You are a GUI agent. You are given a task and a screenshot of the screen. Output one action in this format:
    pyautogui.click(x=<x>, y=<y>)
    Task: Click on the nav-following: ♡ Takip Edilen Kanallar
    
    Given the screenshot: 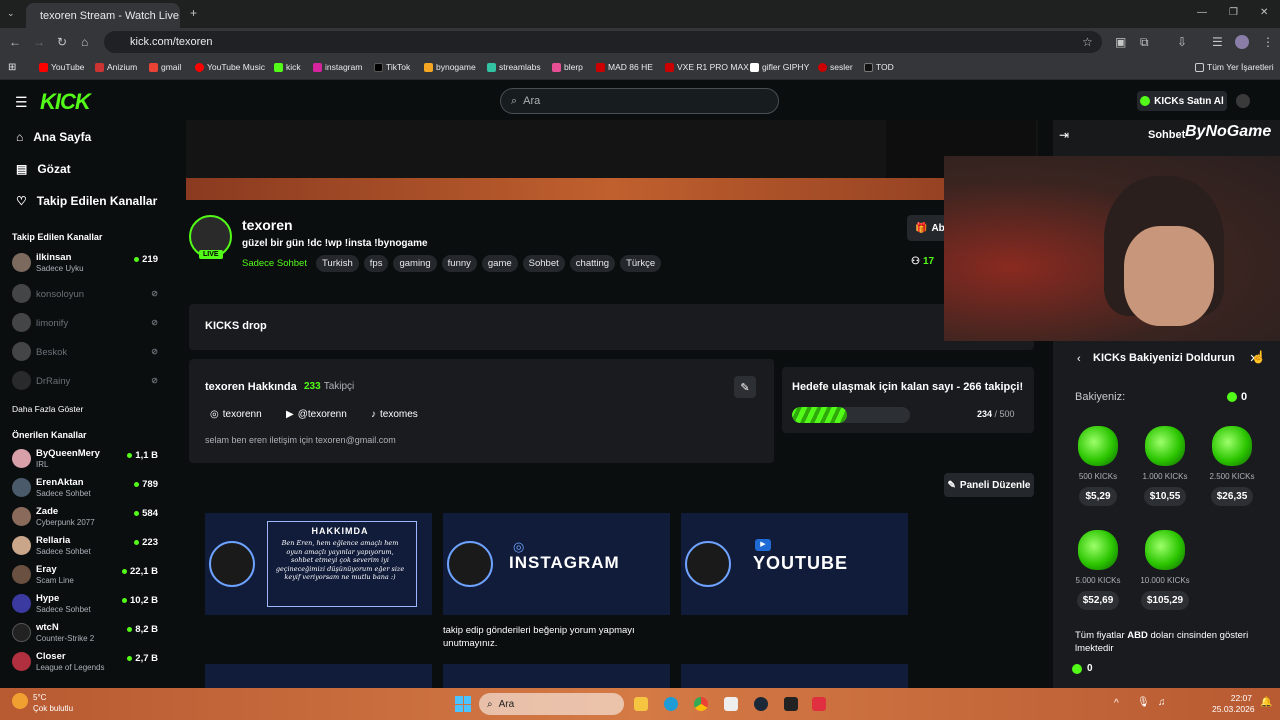 What is the action you would take?
    pyautogui.click(x=86, y=201)
    